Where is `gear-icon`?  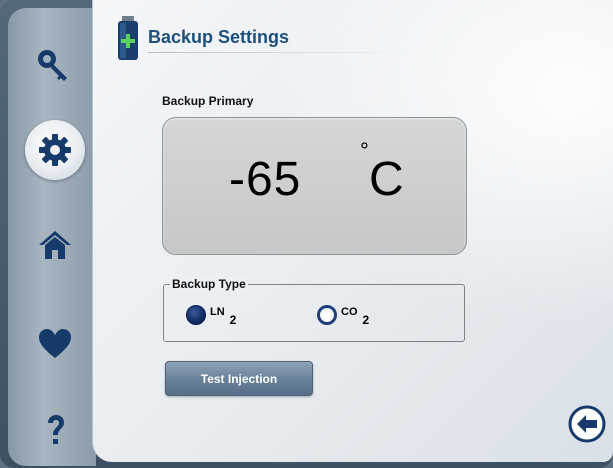 gear-icon is located at coordinates (55, 150).